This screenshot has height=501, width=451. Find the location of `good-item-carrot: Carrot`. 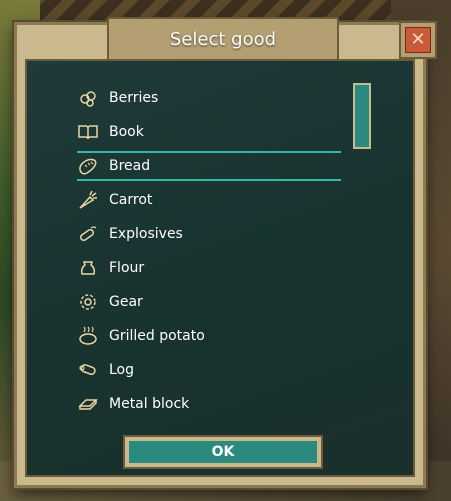

good-item-carrot: Carrot is located at coordinates (212, 200).